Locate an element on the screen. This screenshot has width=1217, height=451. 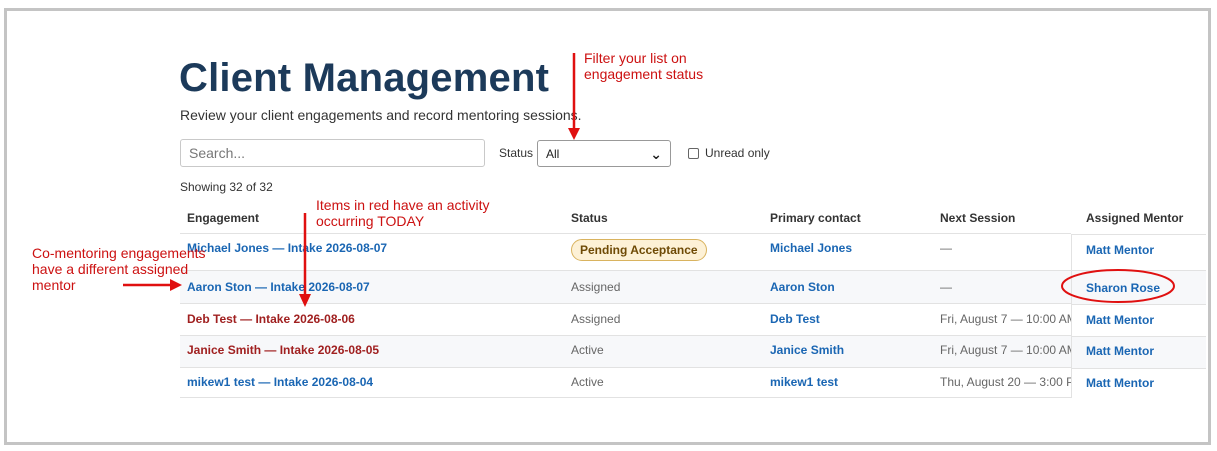
highlight-ellipse is located at coordinates (1118, 286).